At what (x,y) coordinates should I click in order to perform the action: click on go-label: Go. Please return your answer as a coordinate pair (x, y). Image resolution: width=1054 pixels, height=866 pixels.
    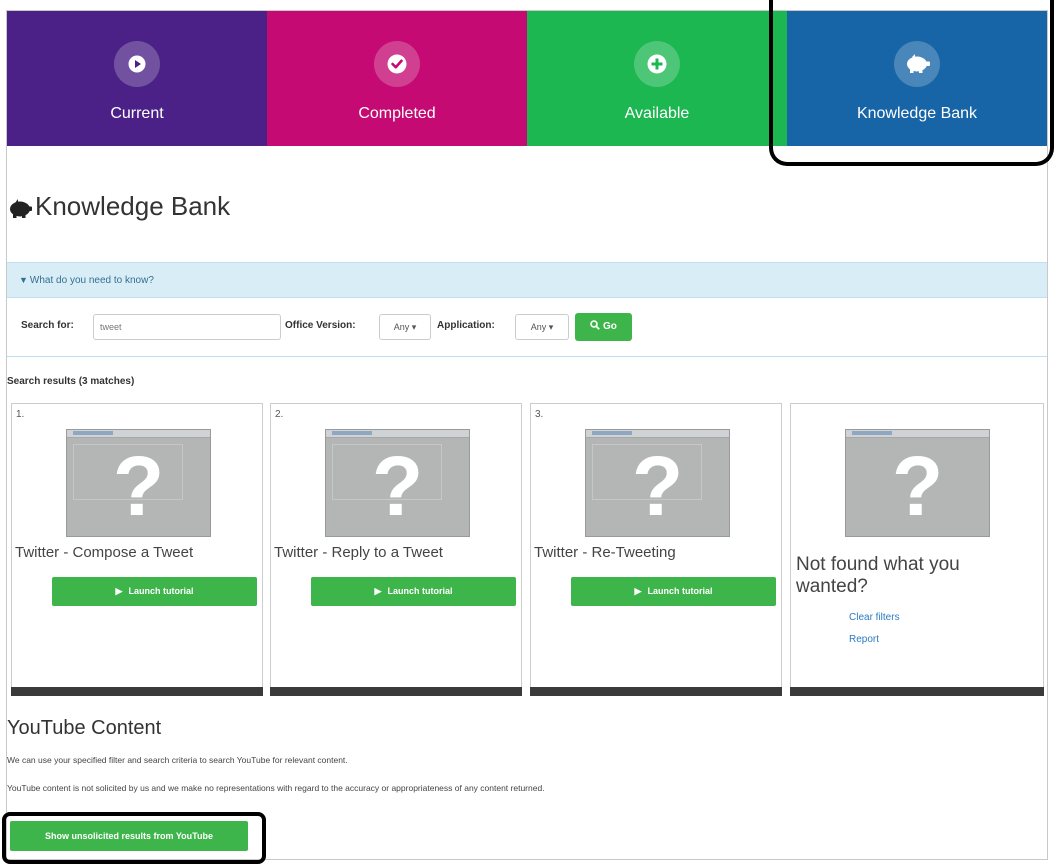
    Looking at the image, I should click on (609, 326).